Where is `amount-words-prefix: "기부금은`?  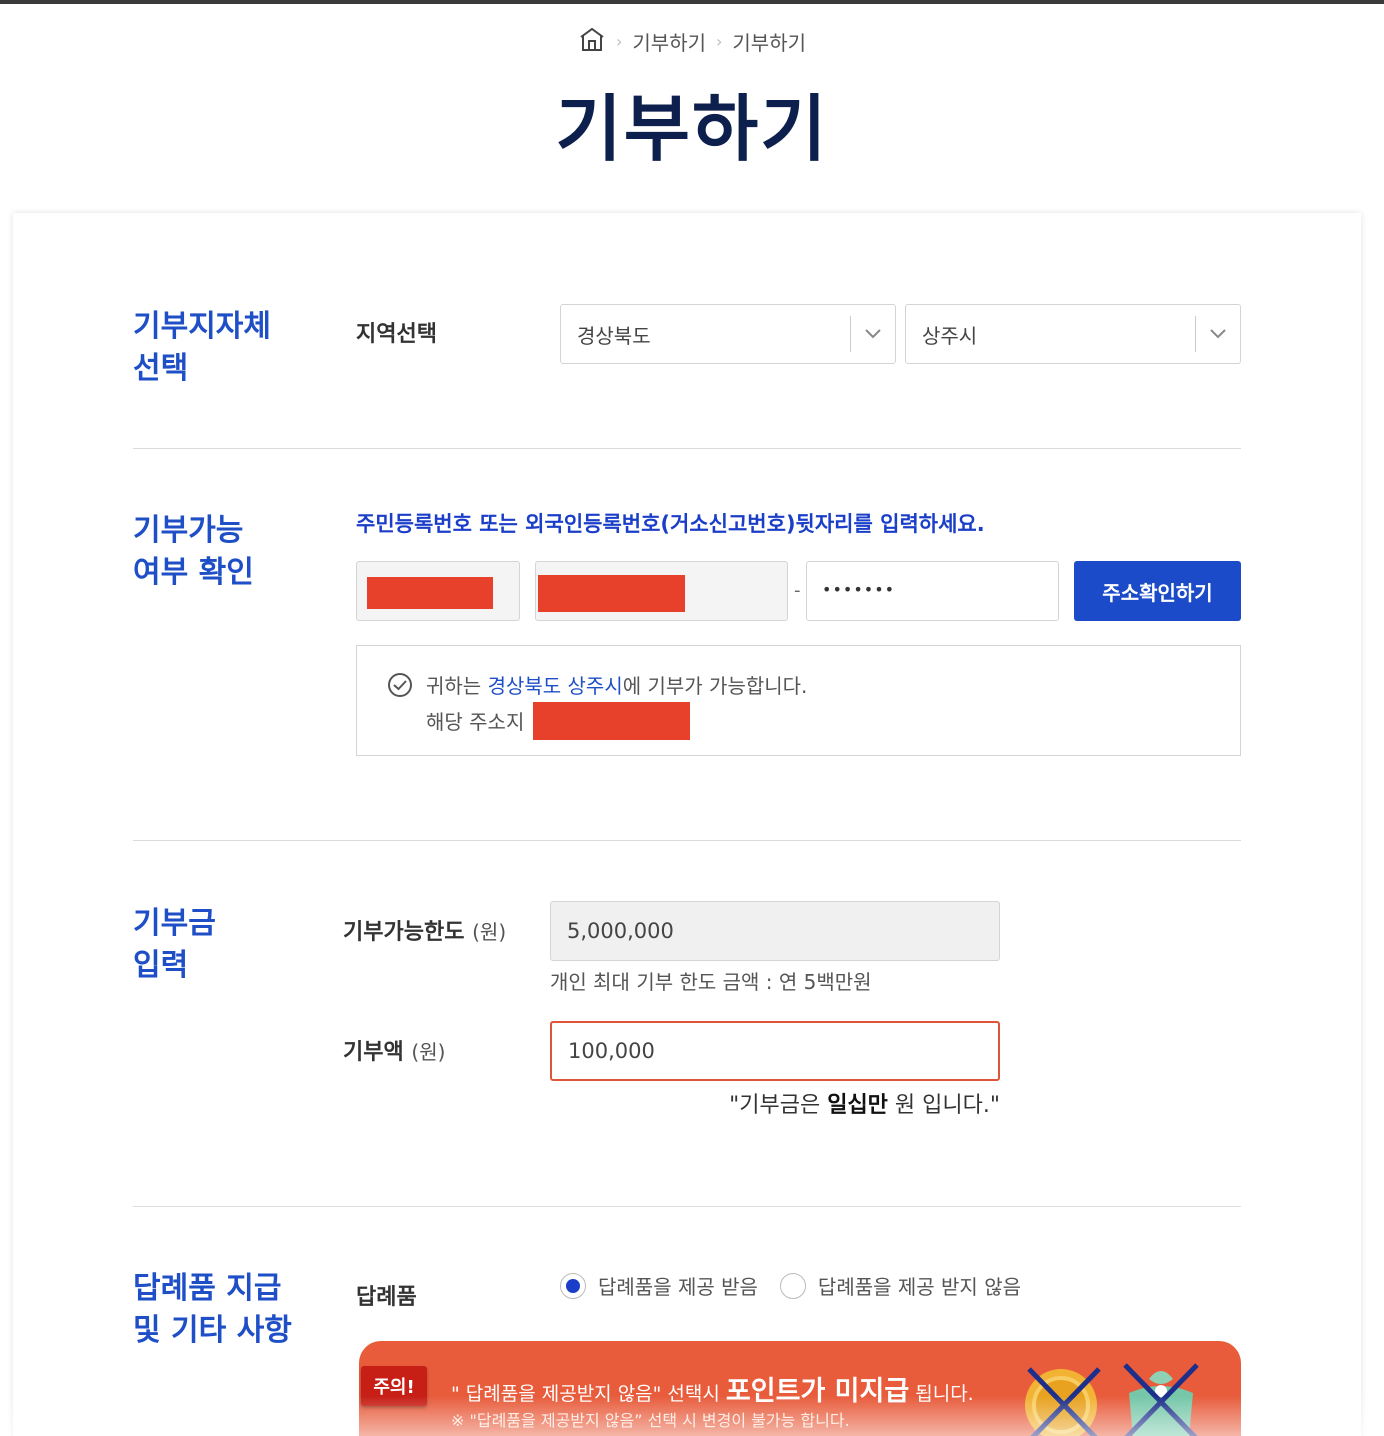 amount-words-prefix: "기부금은 is located at coordinates (778, 1105).